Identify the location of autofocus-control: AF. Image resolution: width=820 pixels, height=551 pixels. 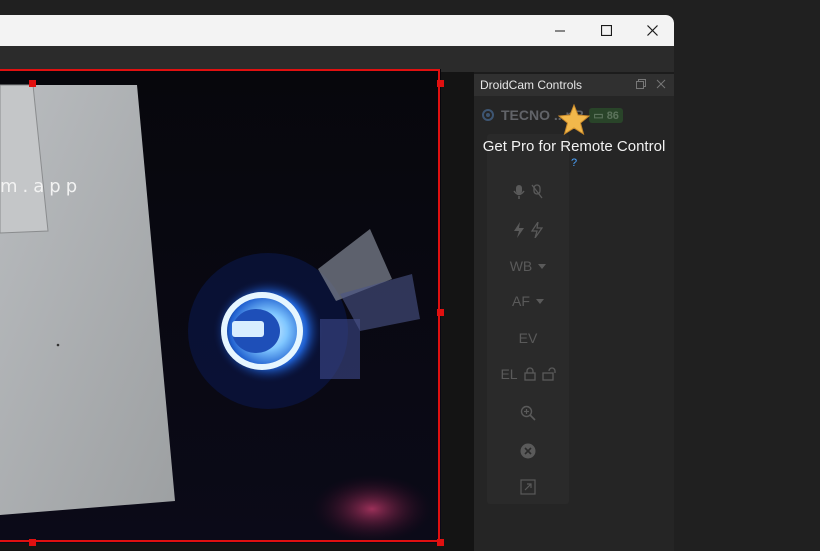
(528, 301).